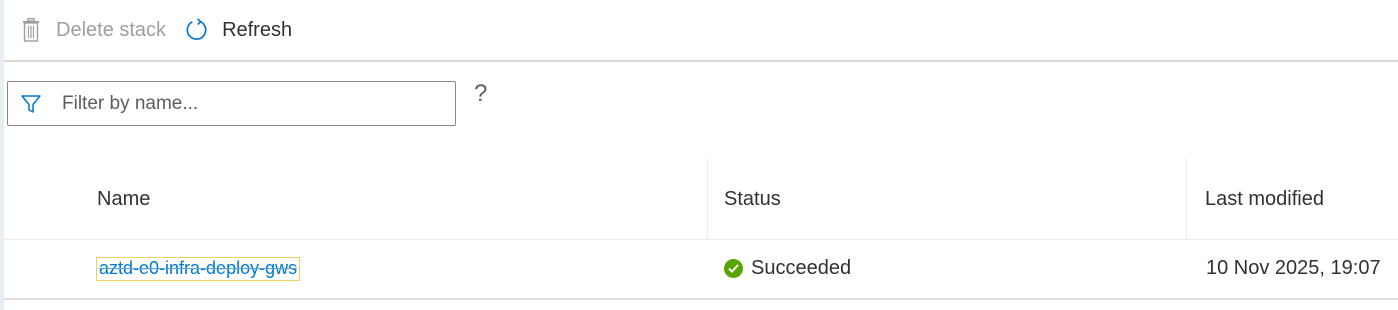 The image size is (1398, 310). I want to click on filter-box, so click(231, 103).